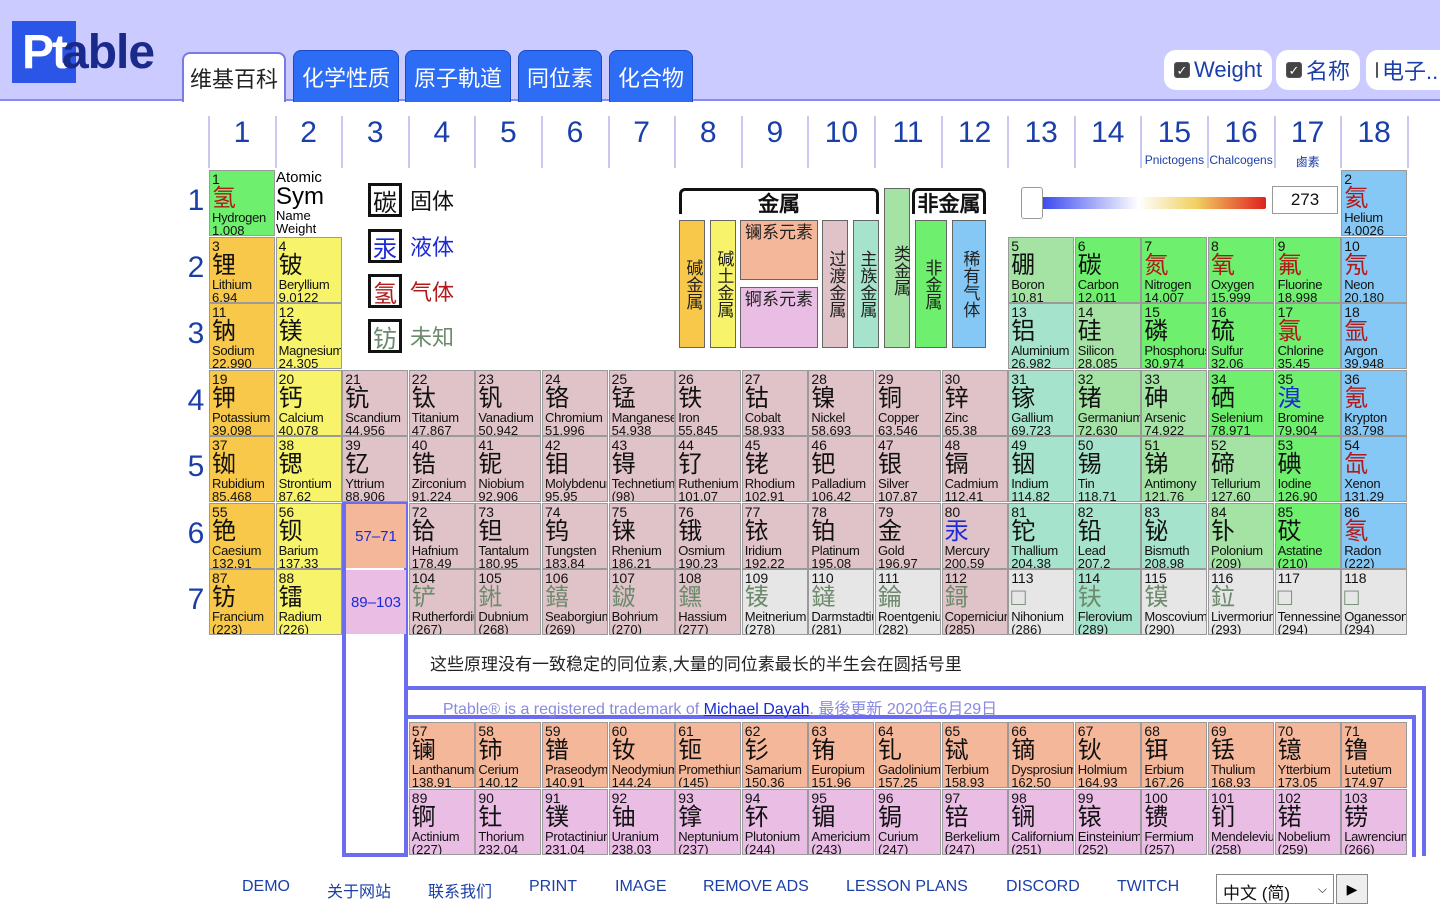 The image size is (1440, 914). I want to click on footer-link-contact: 联系我们, so click(460, 890).